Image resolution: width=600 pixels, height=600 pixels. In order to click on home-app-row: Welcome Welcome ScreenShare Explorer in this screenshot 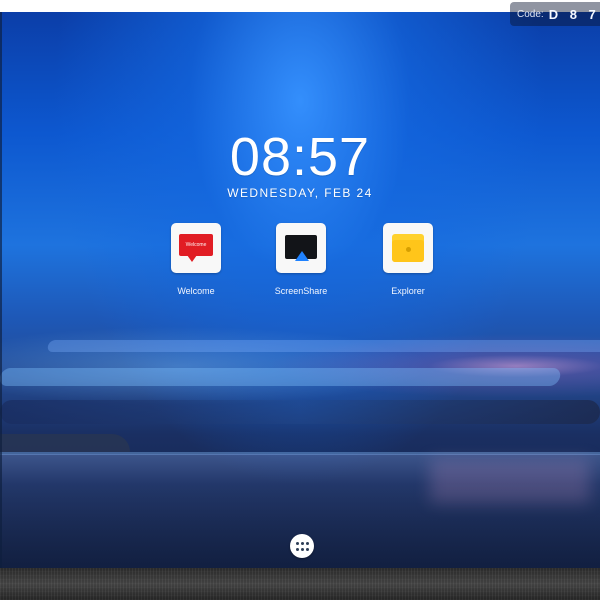, I will do `click(303, 263)`.